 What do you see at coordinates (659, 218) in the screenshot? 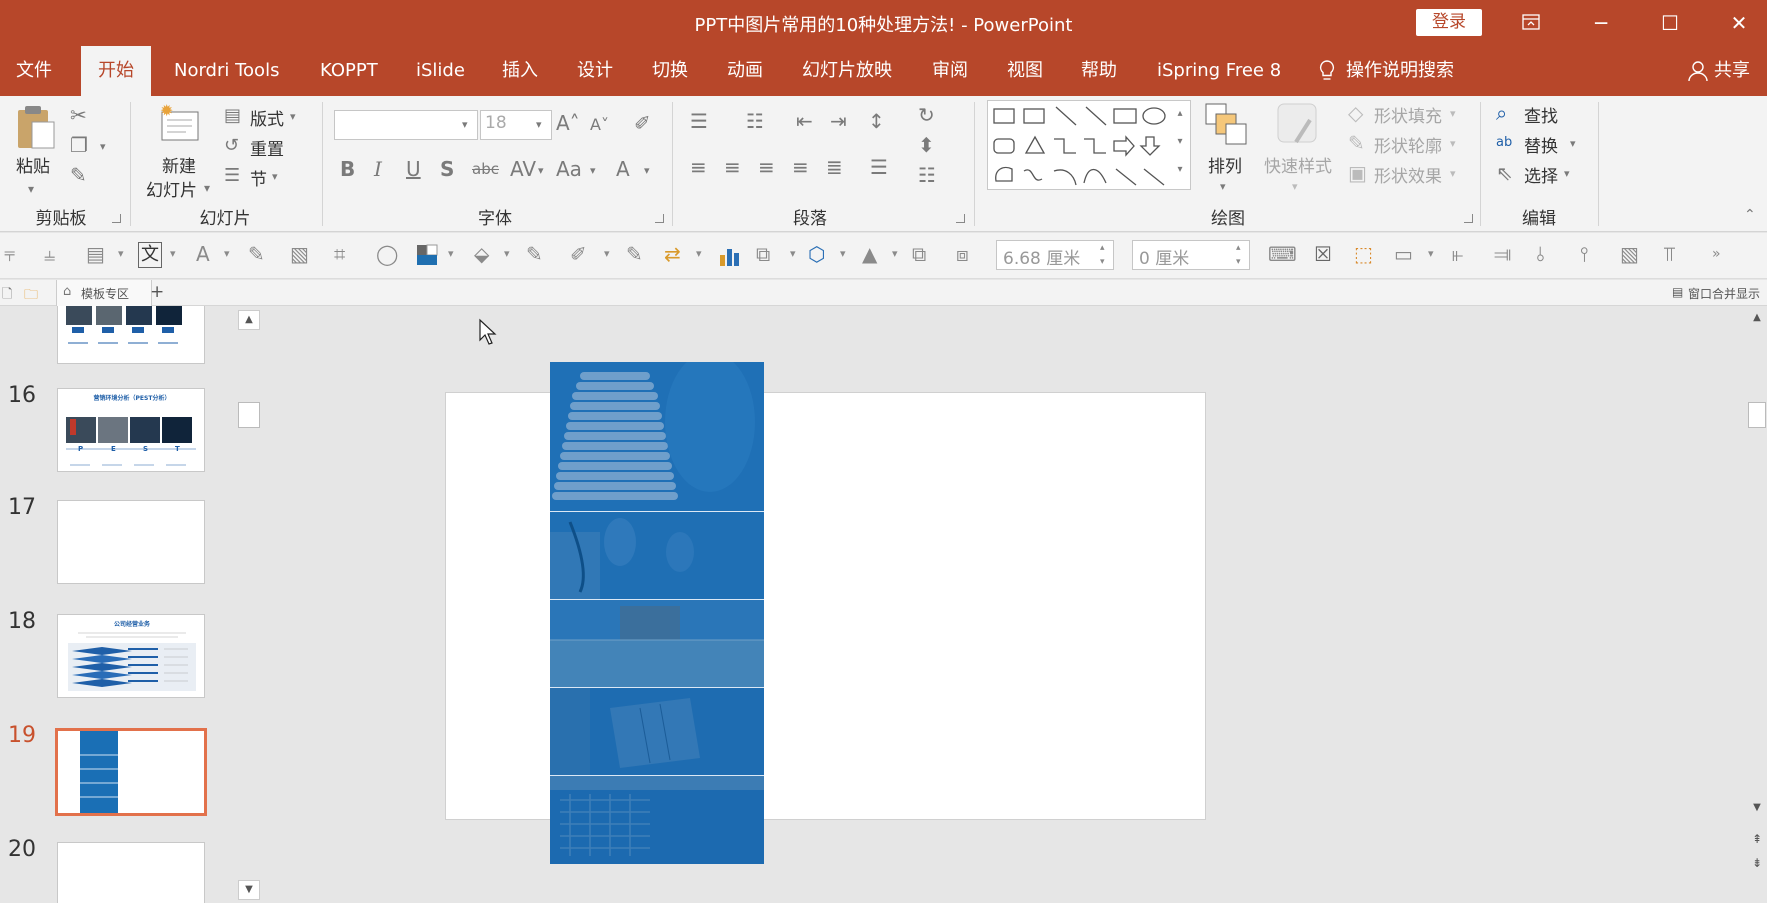
I see `font-launcher-icon` at bounding box center [659, 218].